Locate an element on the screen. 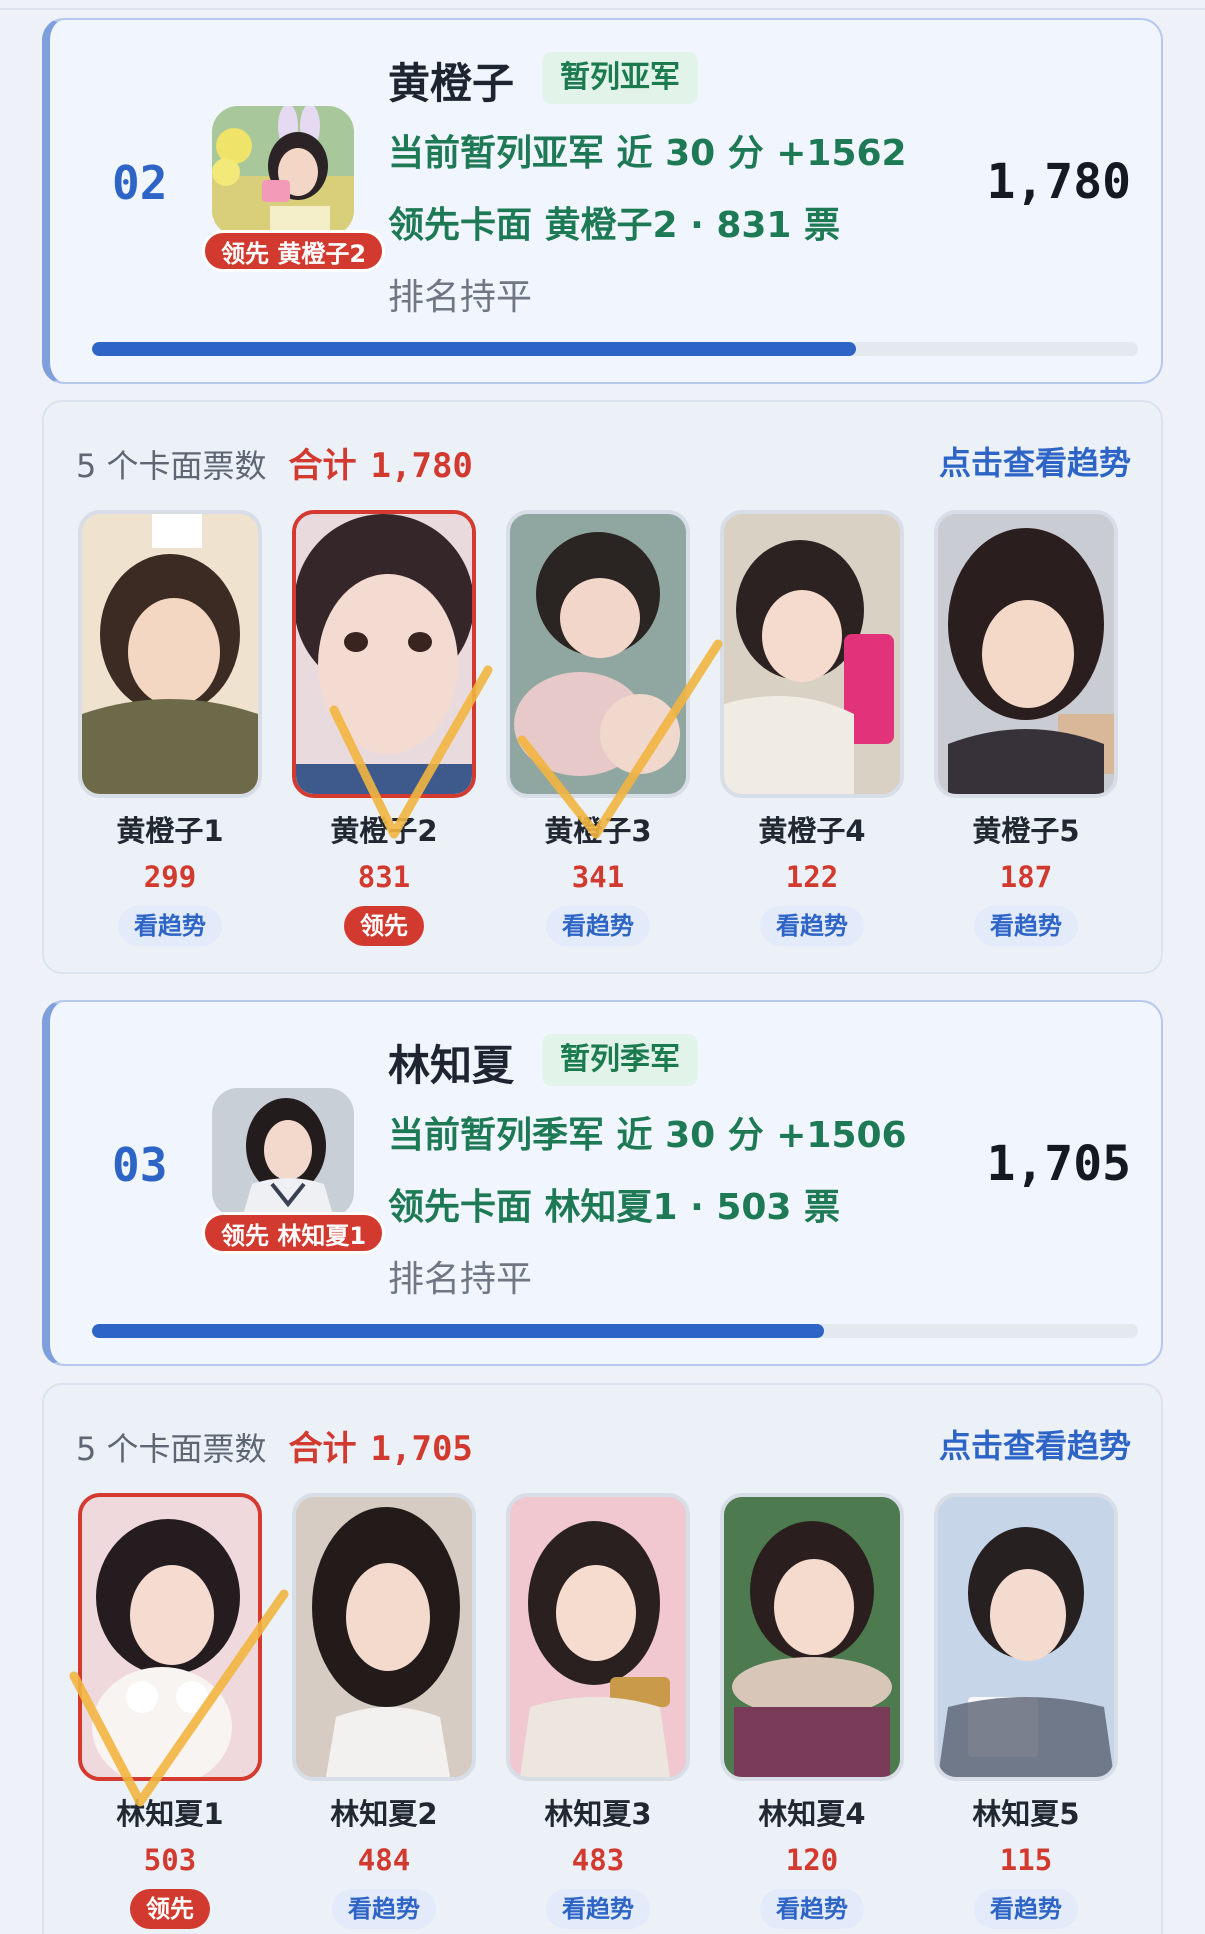 The height and width of the screenshot is (1934, 1205). panel-total: 合计 1,780 is located at coordinates (381, 466).